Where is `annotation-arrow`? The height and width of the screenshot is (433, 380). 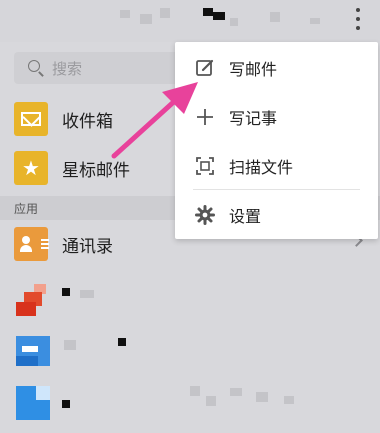
annotation-arrow is located at coordinates (154, 120).